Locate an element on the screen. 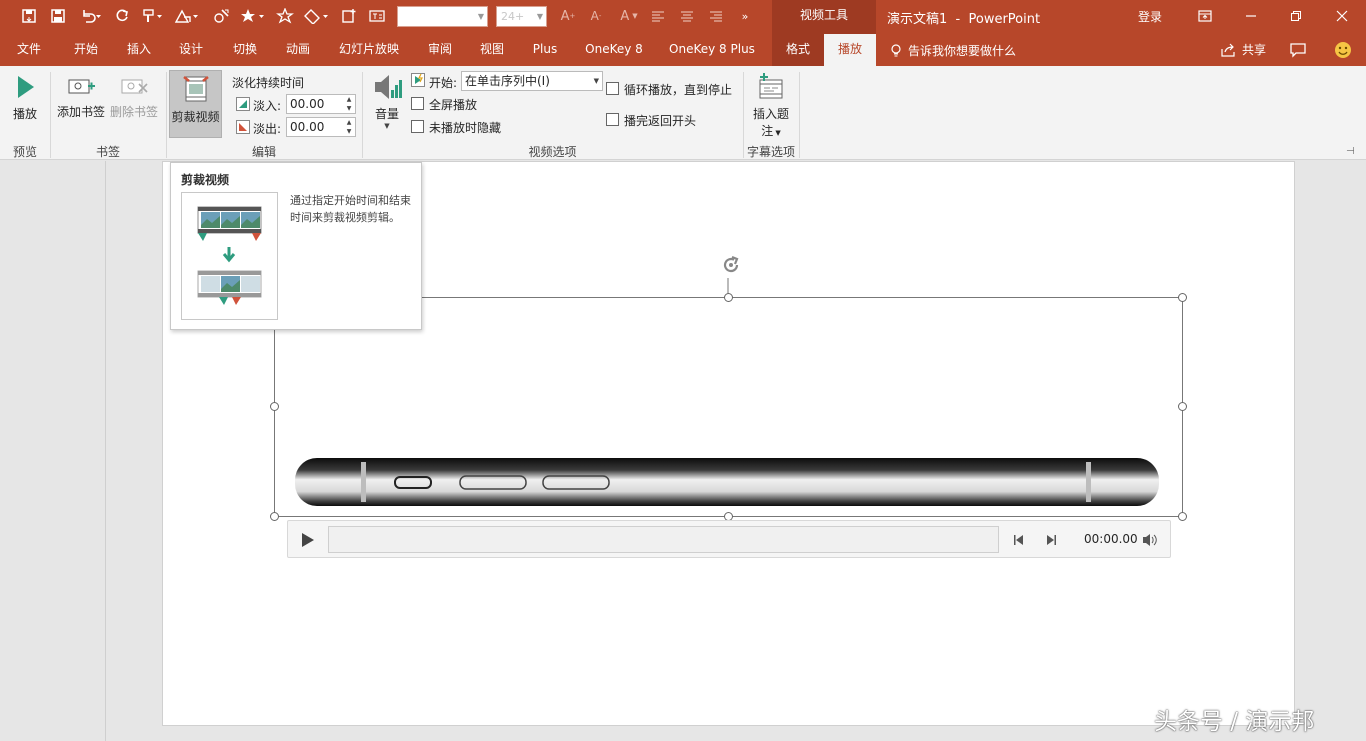 The image size is (1366, 741). seek-bar is located at coordinates (663, 539).